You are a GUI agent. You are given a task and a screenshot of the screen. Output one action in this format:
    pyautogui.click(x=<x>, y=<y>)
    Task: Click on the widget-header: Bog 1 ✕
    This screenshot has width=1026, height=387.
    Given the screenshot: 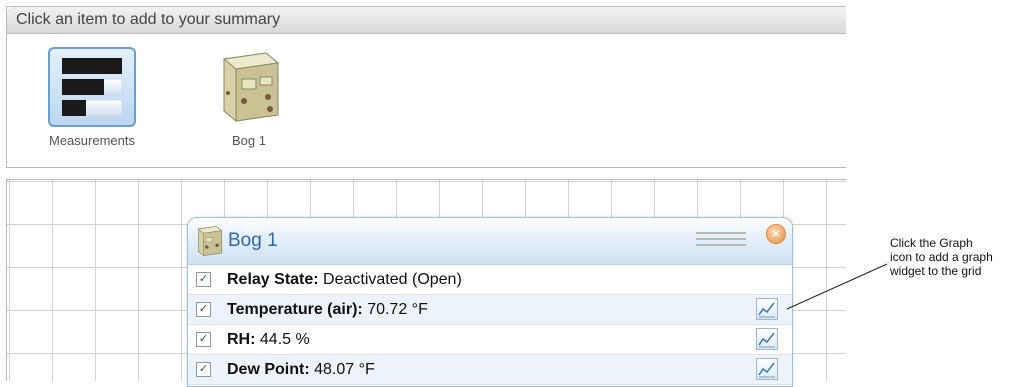 What is the action you would take?
    pyautogui.click(x=490, y=241)
    